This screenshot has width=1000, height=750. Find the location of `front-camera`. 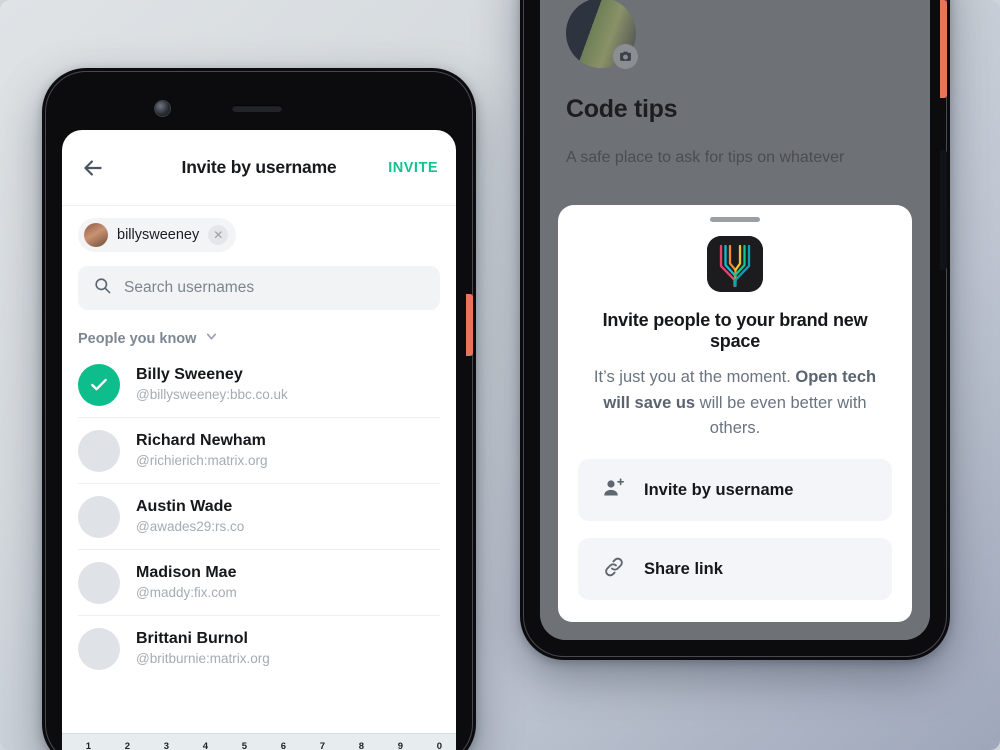

front-camera is located at coordinates (162, 108).